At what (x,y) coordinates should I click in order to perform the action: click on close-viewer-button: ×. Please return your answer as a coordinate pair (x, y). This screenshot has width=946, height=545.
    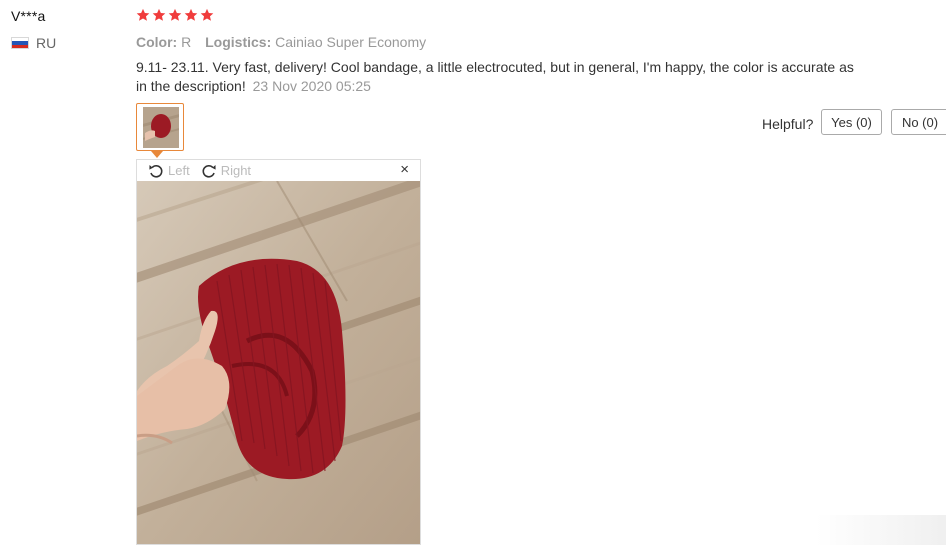
    Looking at the image, I should click on (404, 169).